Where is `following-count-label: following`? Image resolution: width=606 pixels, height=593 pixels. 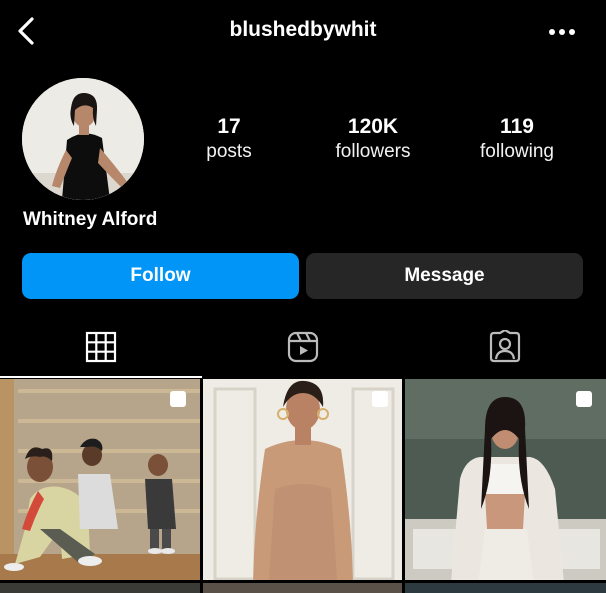
following-count-label: following is located at coordinates (517, 151).